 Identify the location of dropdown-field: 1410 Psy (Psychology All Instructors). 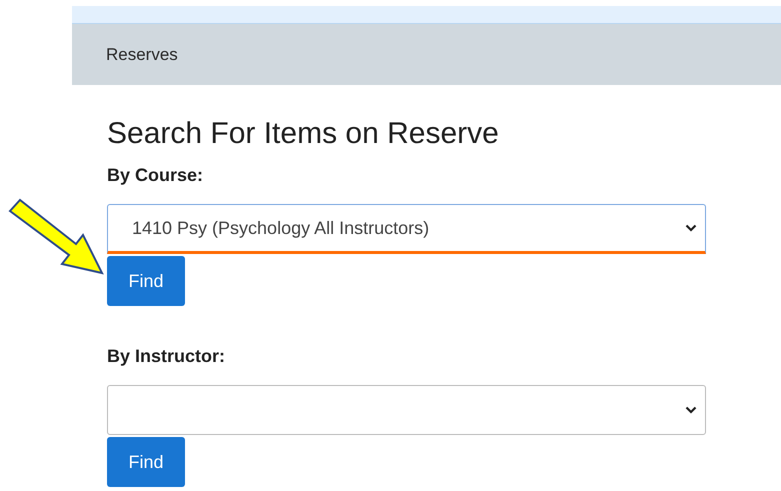
(406, 229).